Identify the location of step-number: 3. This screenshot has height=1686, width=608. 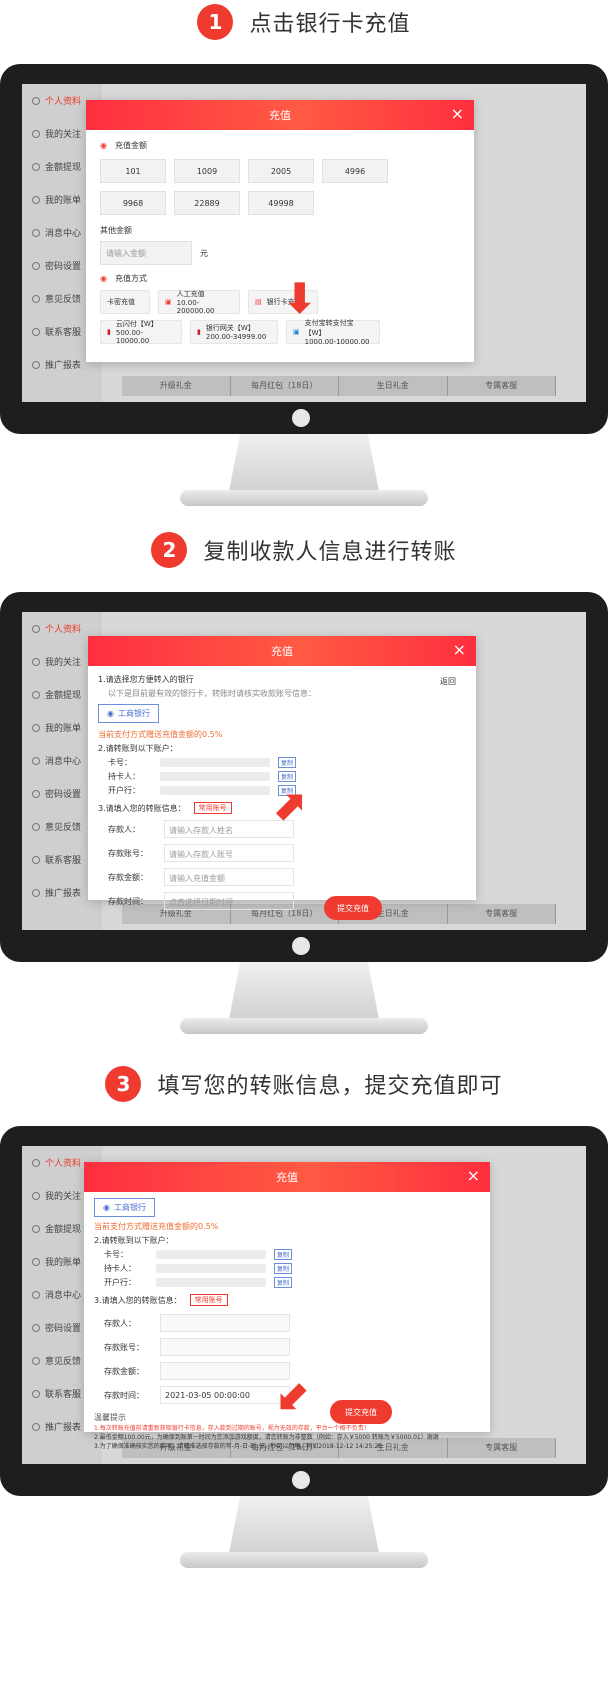
(123, 1084).